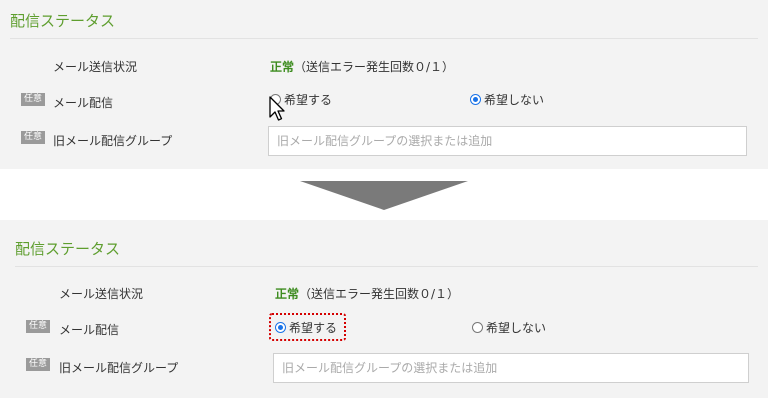 The width and height of the screenshot is (768, 398). I want to click on radio-want-circle, so click(280, 327).